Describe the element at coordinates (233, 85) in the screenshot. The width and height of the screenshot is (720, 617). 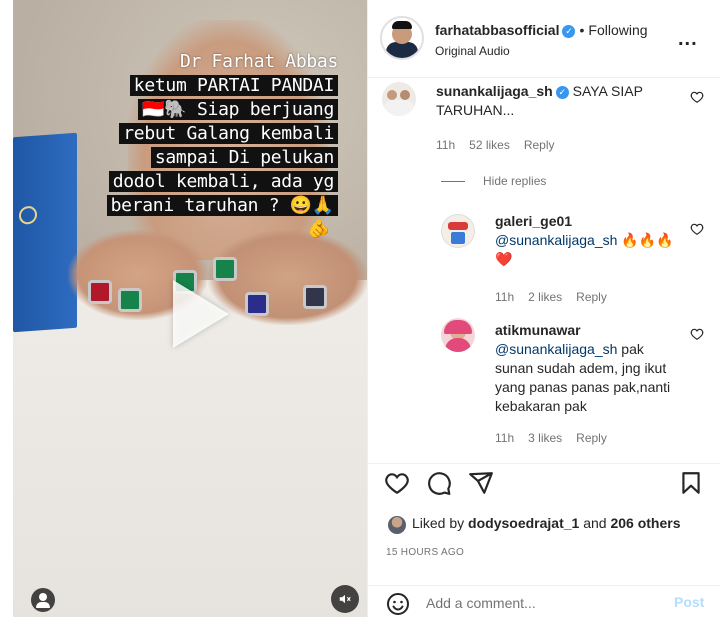
I see `caption-line: ketum PARTAI PANDAI` at that location.